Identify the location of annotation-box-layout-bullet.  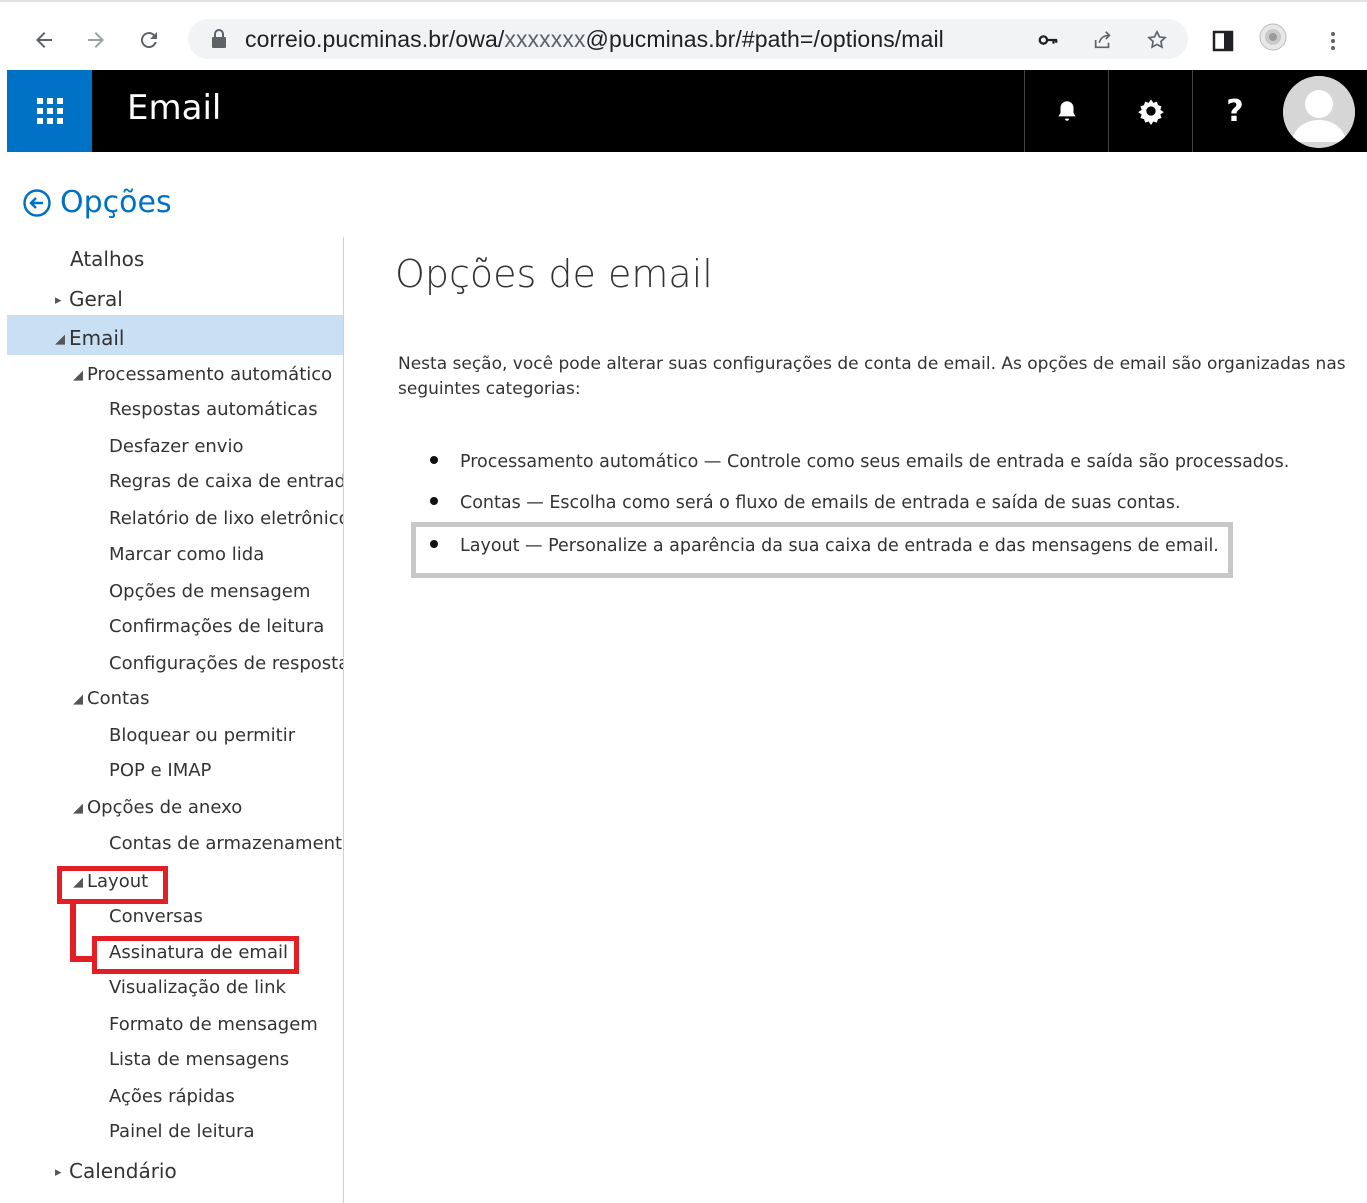
(822, 550).